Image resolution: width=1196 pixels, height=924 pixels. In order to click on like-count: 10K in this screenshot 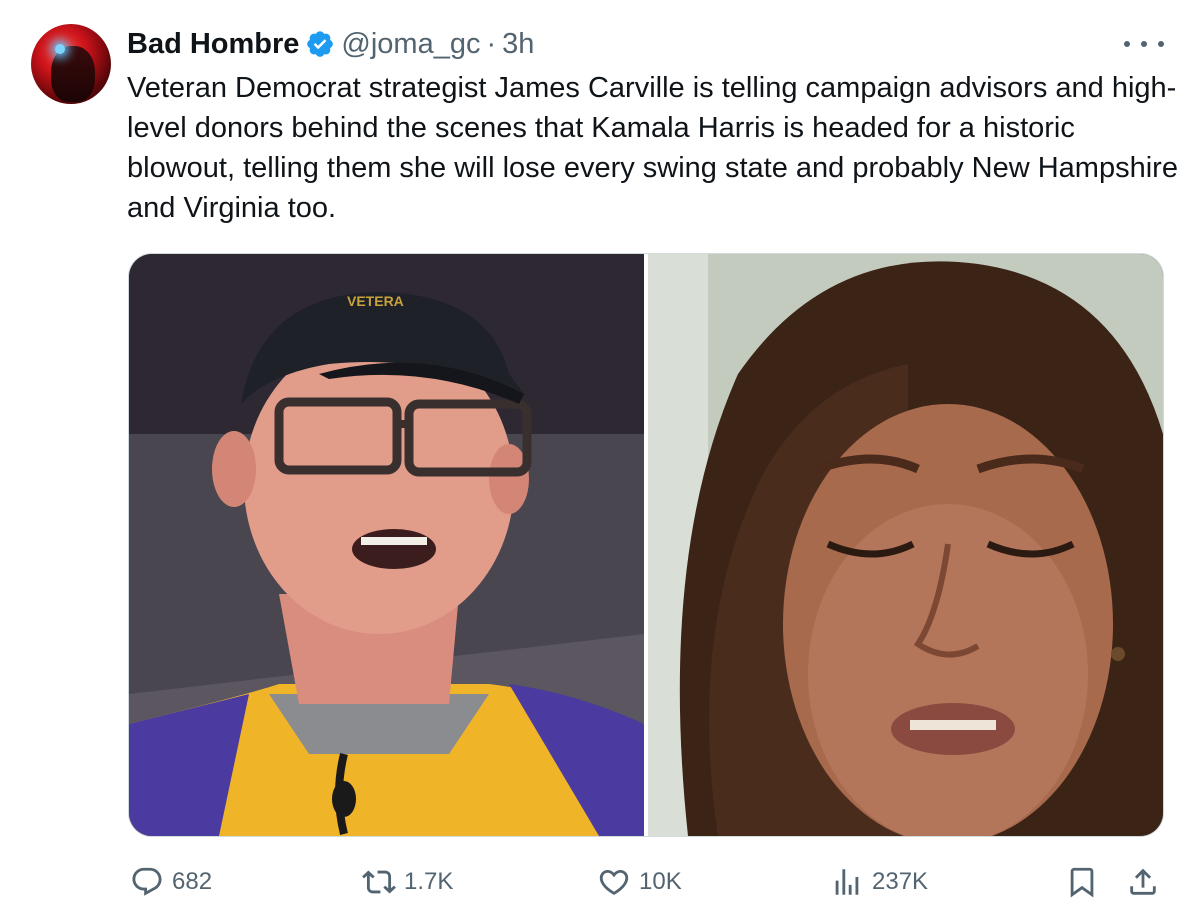, I will do `click(660, 881)`.